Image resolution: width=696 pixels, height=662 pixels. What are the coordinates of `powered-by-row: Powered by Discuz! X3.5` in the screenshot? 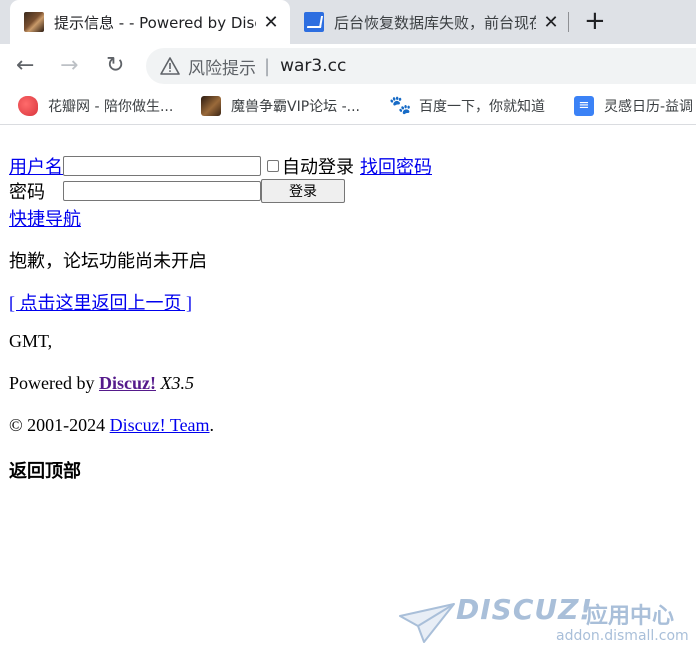 It's located at (101, 383).